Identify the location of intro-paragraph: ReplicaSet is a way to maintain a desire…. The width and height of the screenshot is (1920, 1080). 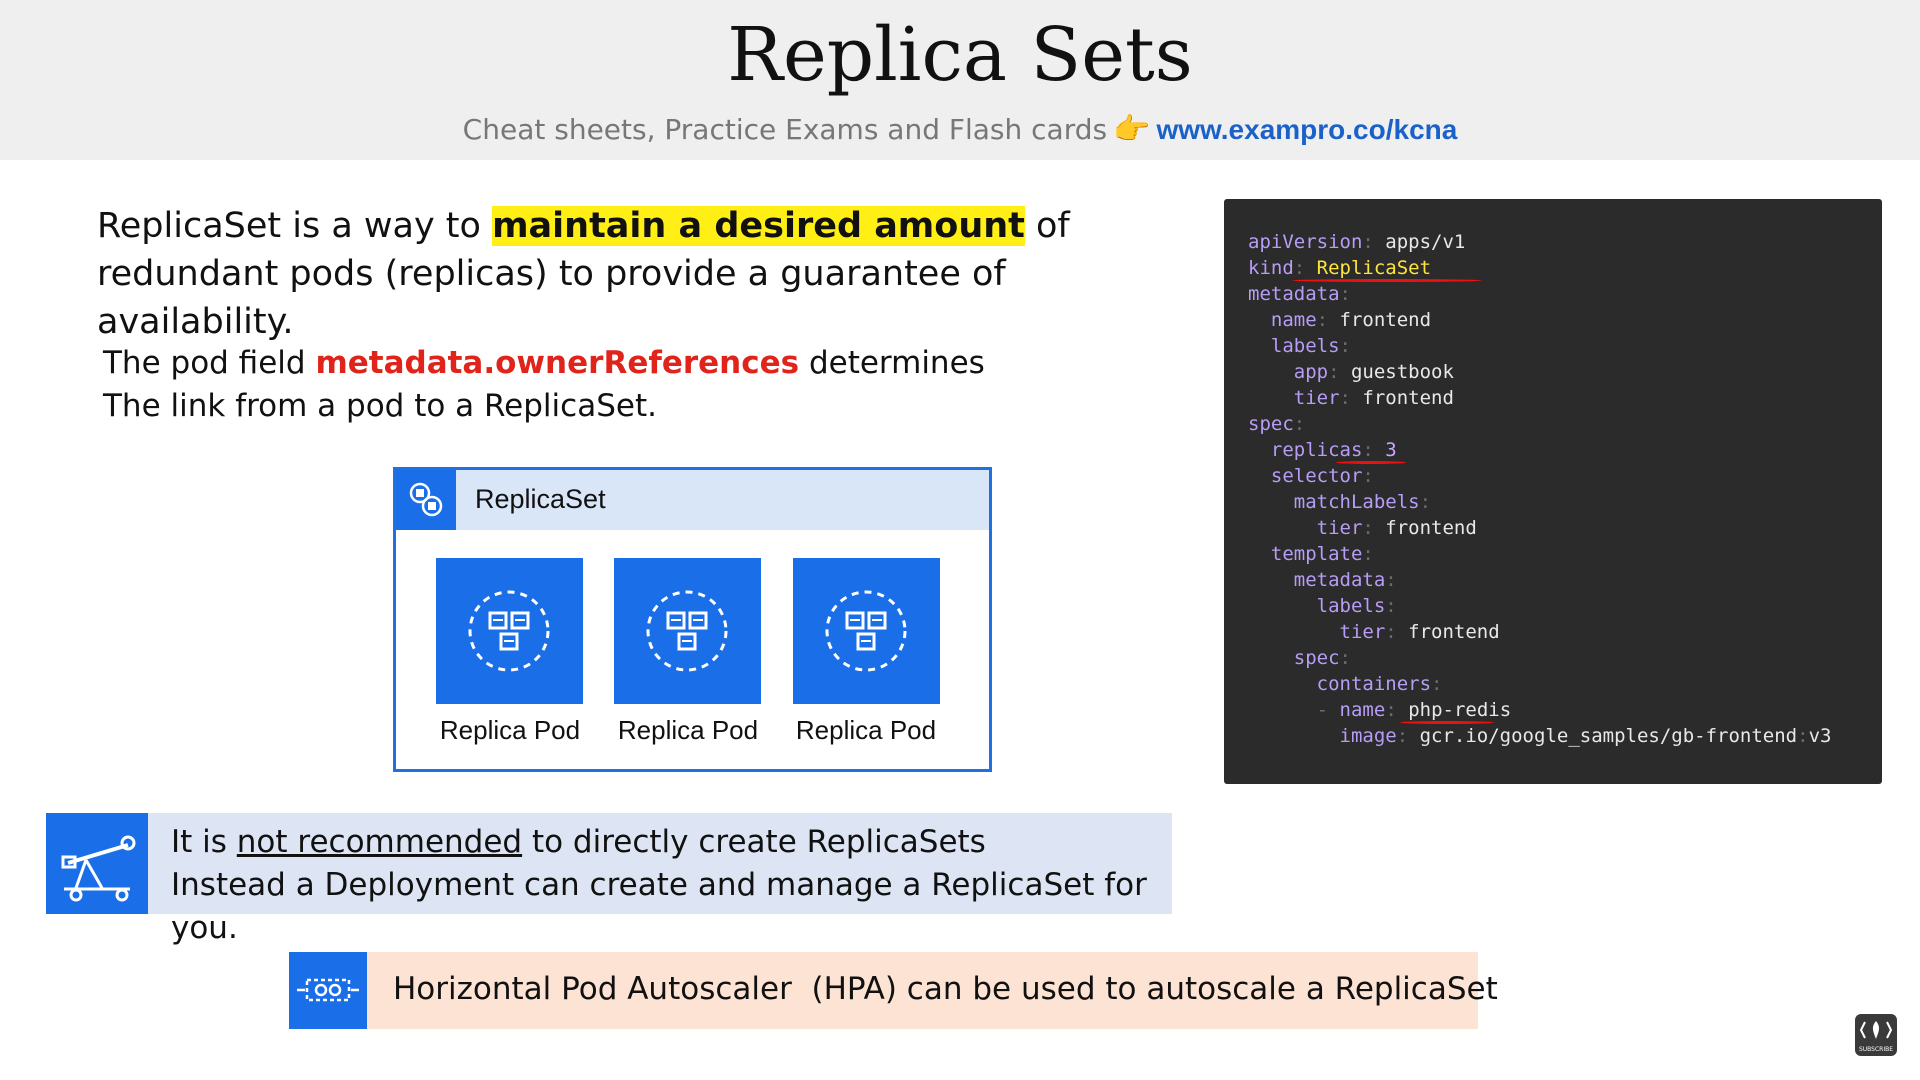
(632, 274).